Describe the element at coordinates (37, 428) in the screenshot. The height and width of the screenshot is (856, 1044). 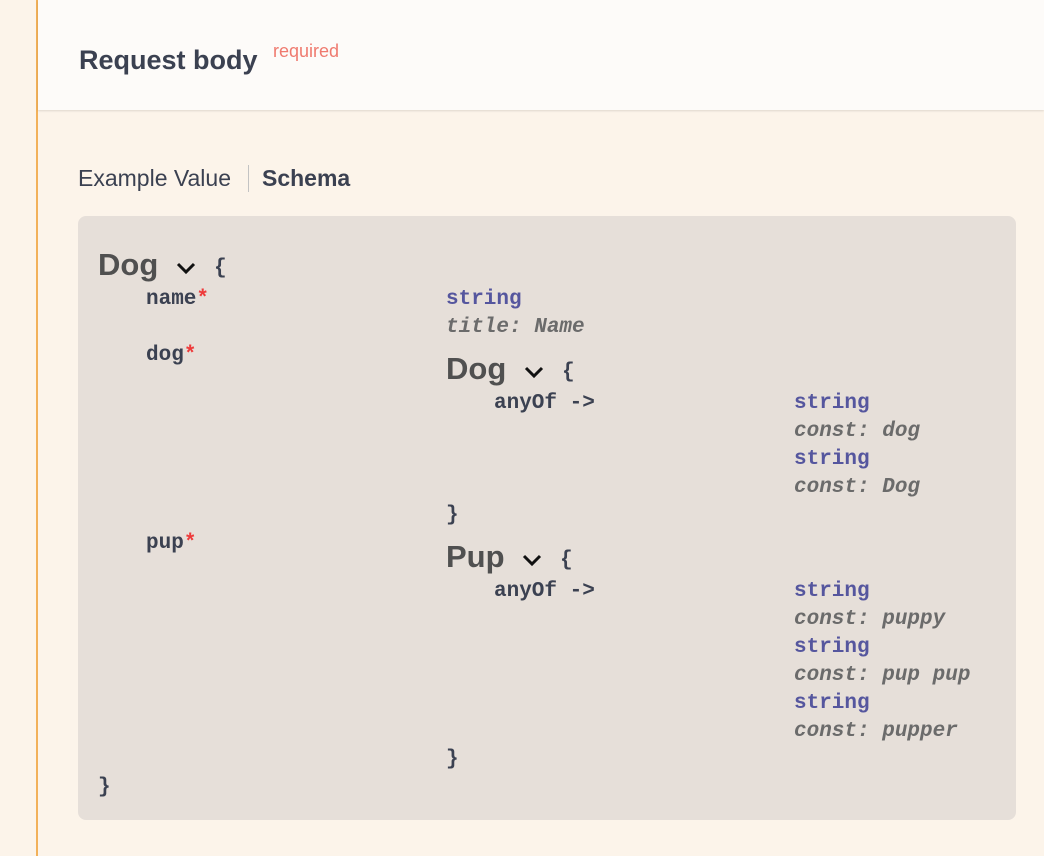
I see `section-accent-border` at that location.